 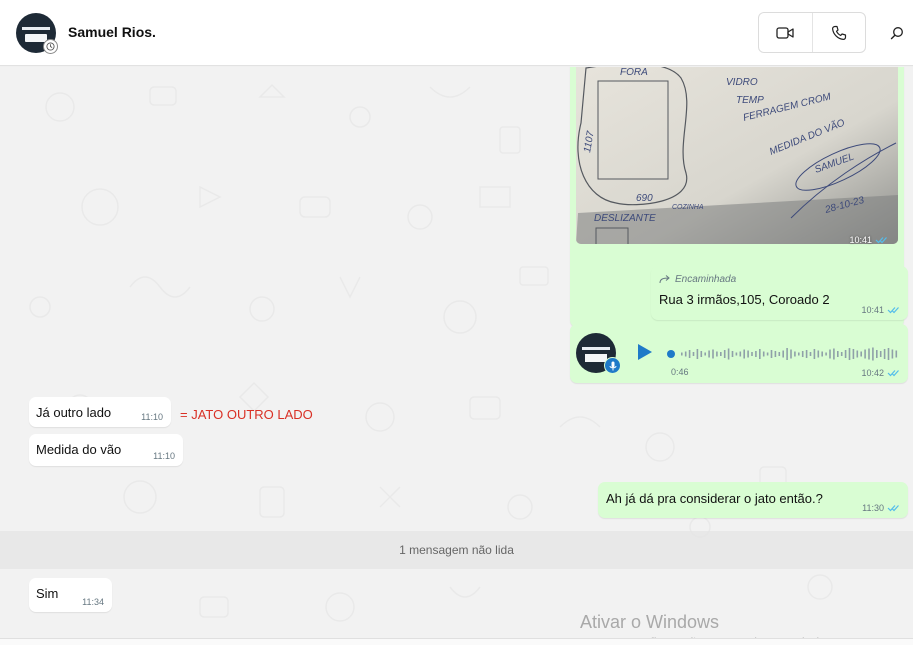 I want to click on annotation-text: = JATO OUTRO LADO, so click(x=246, y=414).